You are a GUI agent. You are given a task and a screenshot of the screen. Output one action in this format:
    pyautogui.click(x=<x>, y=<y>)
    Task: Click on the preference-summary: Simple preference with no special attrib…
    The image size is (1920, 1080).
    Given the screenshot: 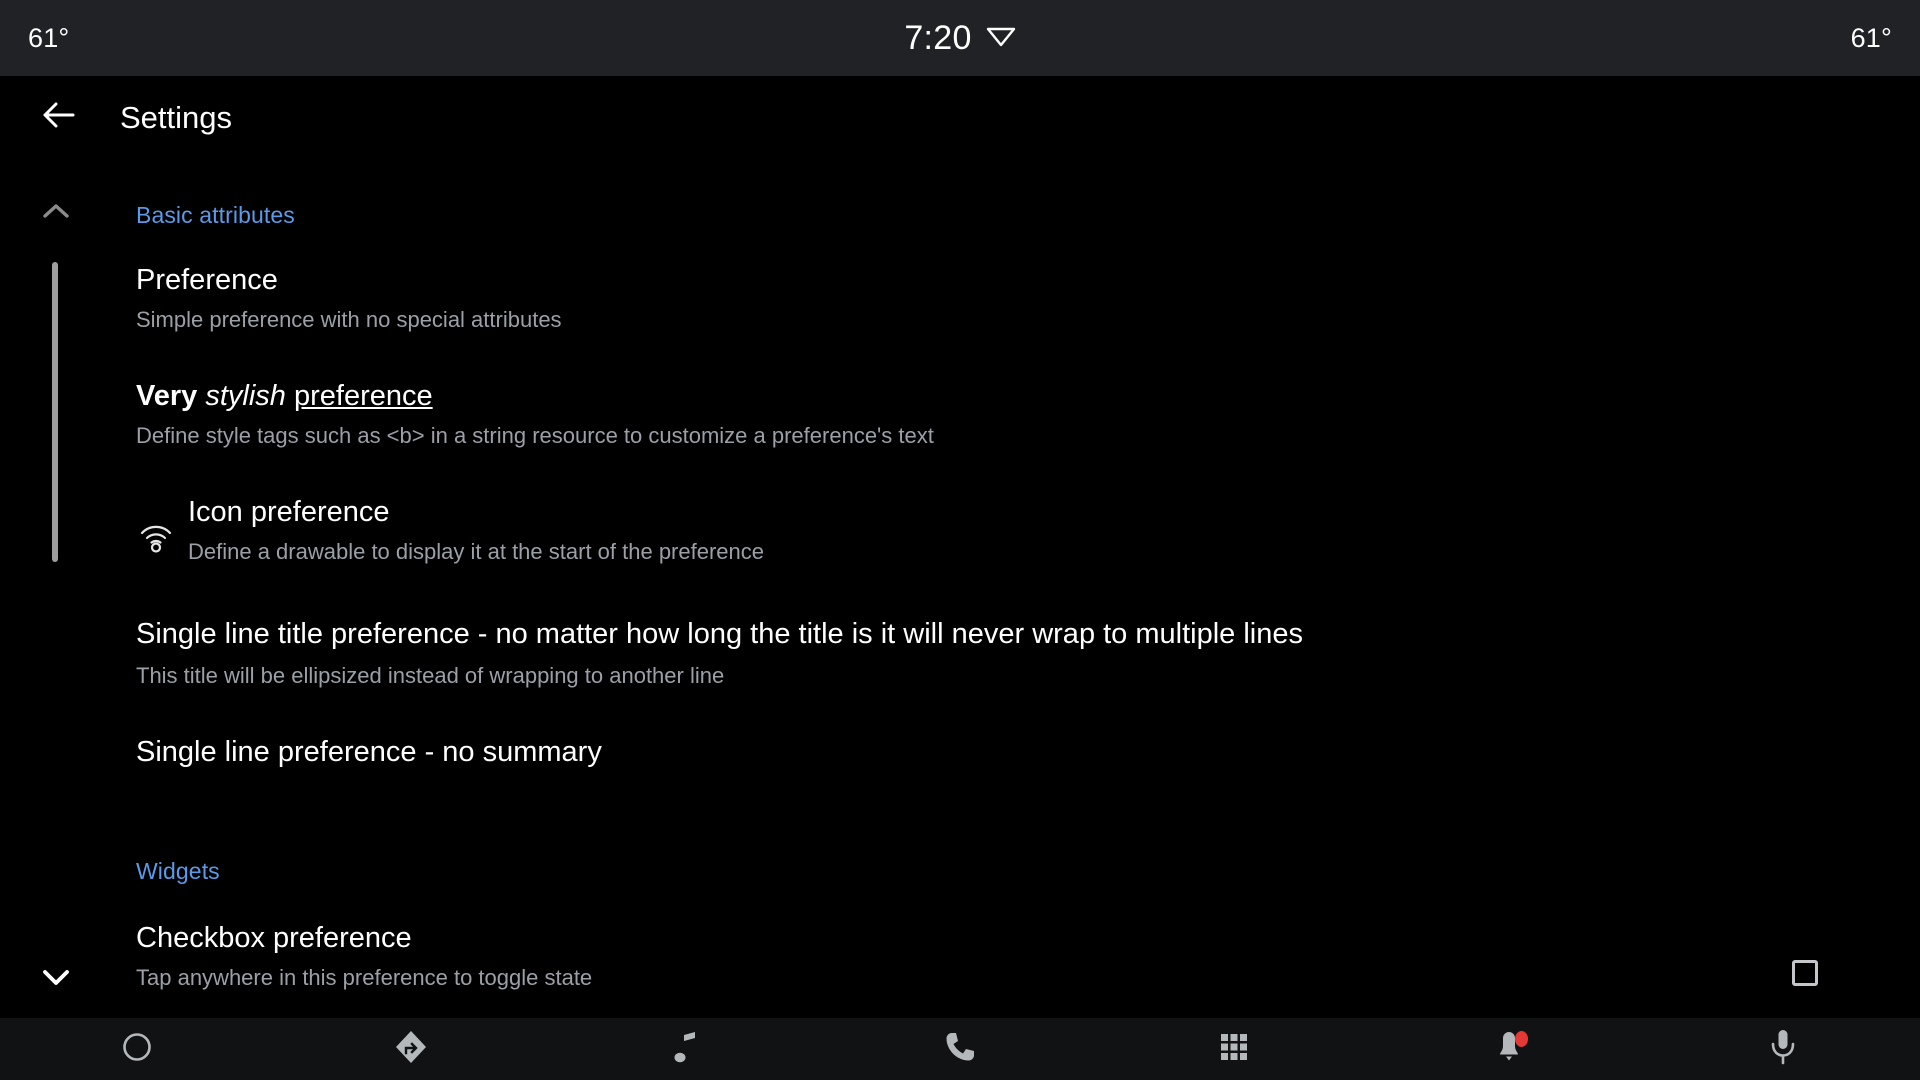 What is the action you would take?
    pyautogui.click(x=349, y=319)
    